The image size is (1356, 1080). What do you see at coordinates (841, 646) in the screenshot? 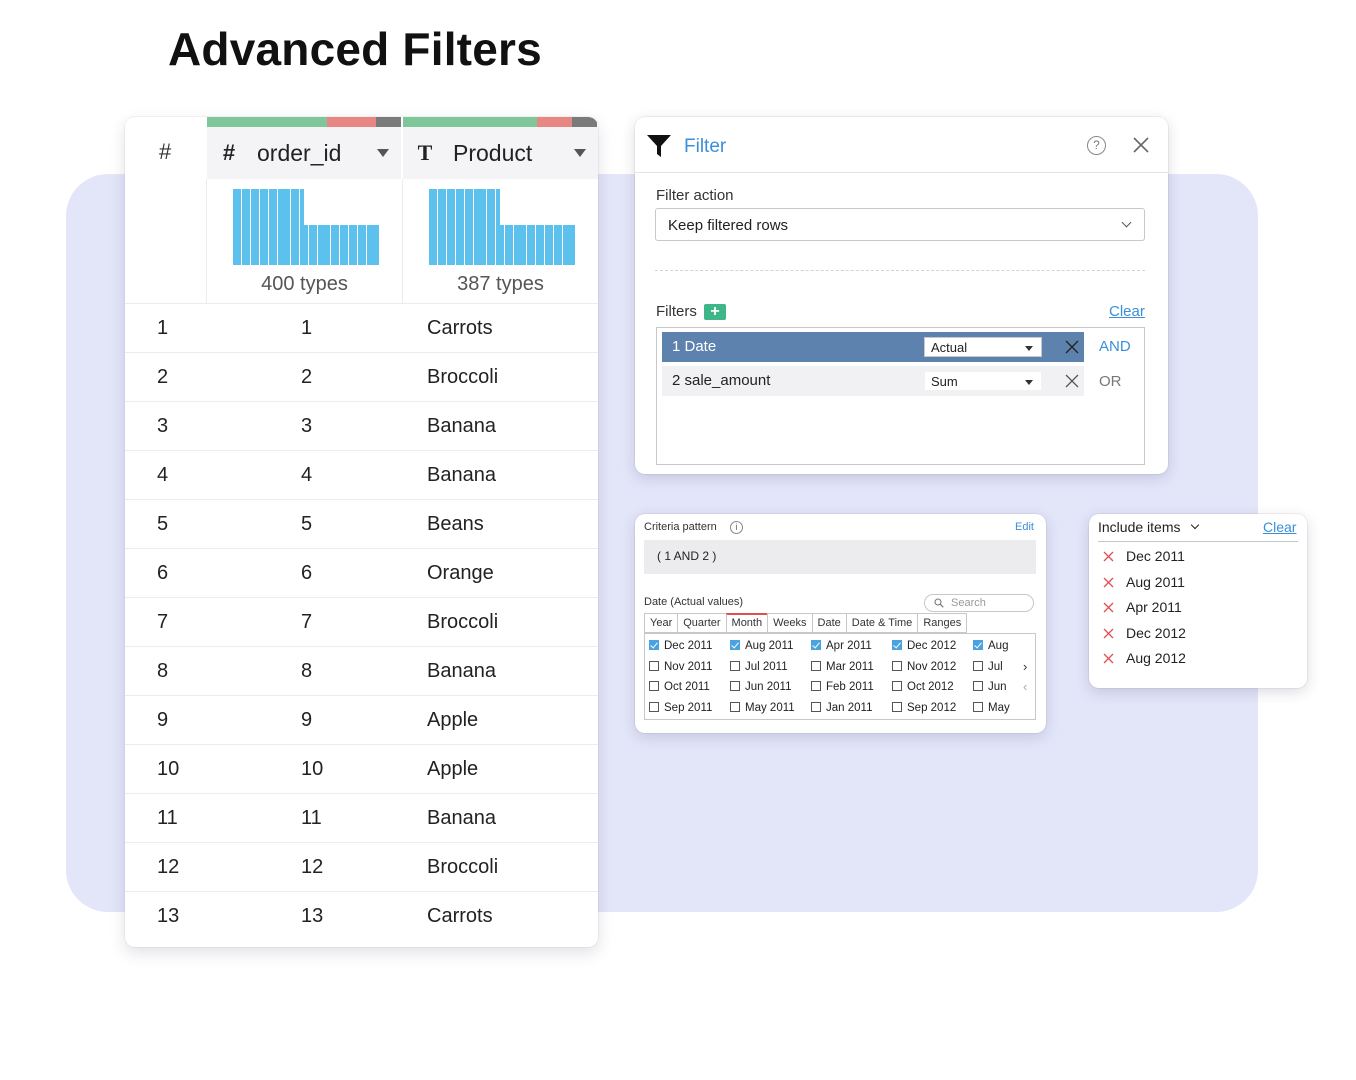
I see `month-checkbox-item: Apr 2011` at bounding box center [841, 646].